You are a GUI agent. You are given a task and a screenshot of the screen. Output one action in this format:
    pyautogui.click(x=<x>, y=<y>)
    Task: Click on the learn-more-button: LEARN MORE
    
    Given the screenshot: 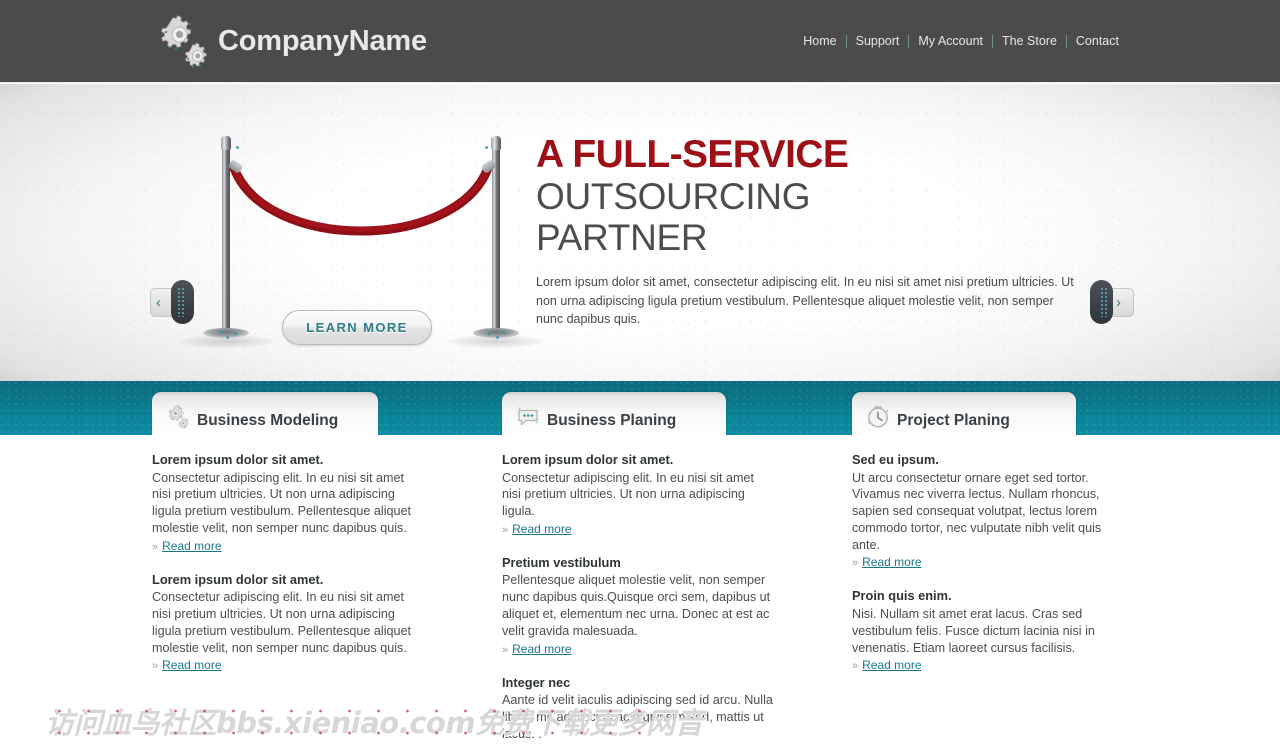 What is the action you would take?
    pyautogui.click(x=357, y=327)
    